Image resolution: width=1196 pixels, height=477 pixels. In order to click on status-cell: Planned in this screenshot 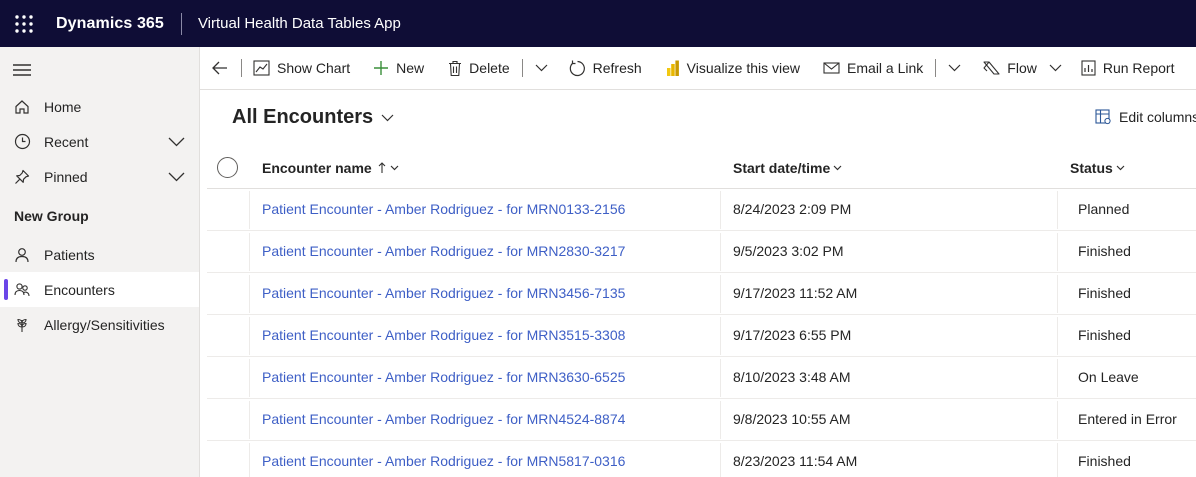, I will do `click(1104, 209)`.